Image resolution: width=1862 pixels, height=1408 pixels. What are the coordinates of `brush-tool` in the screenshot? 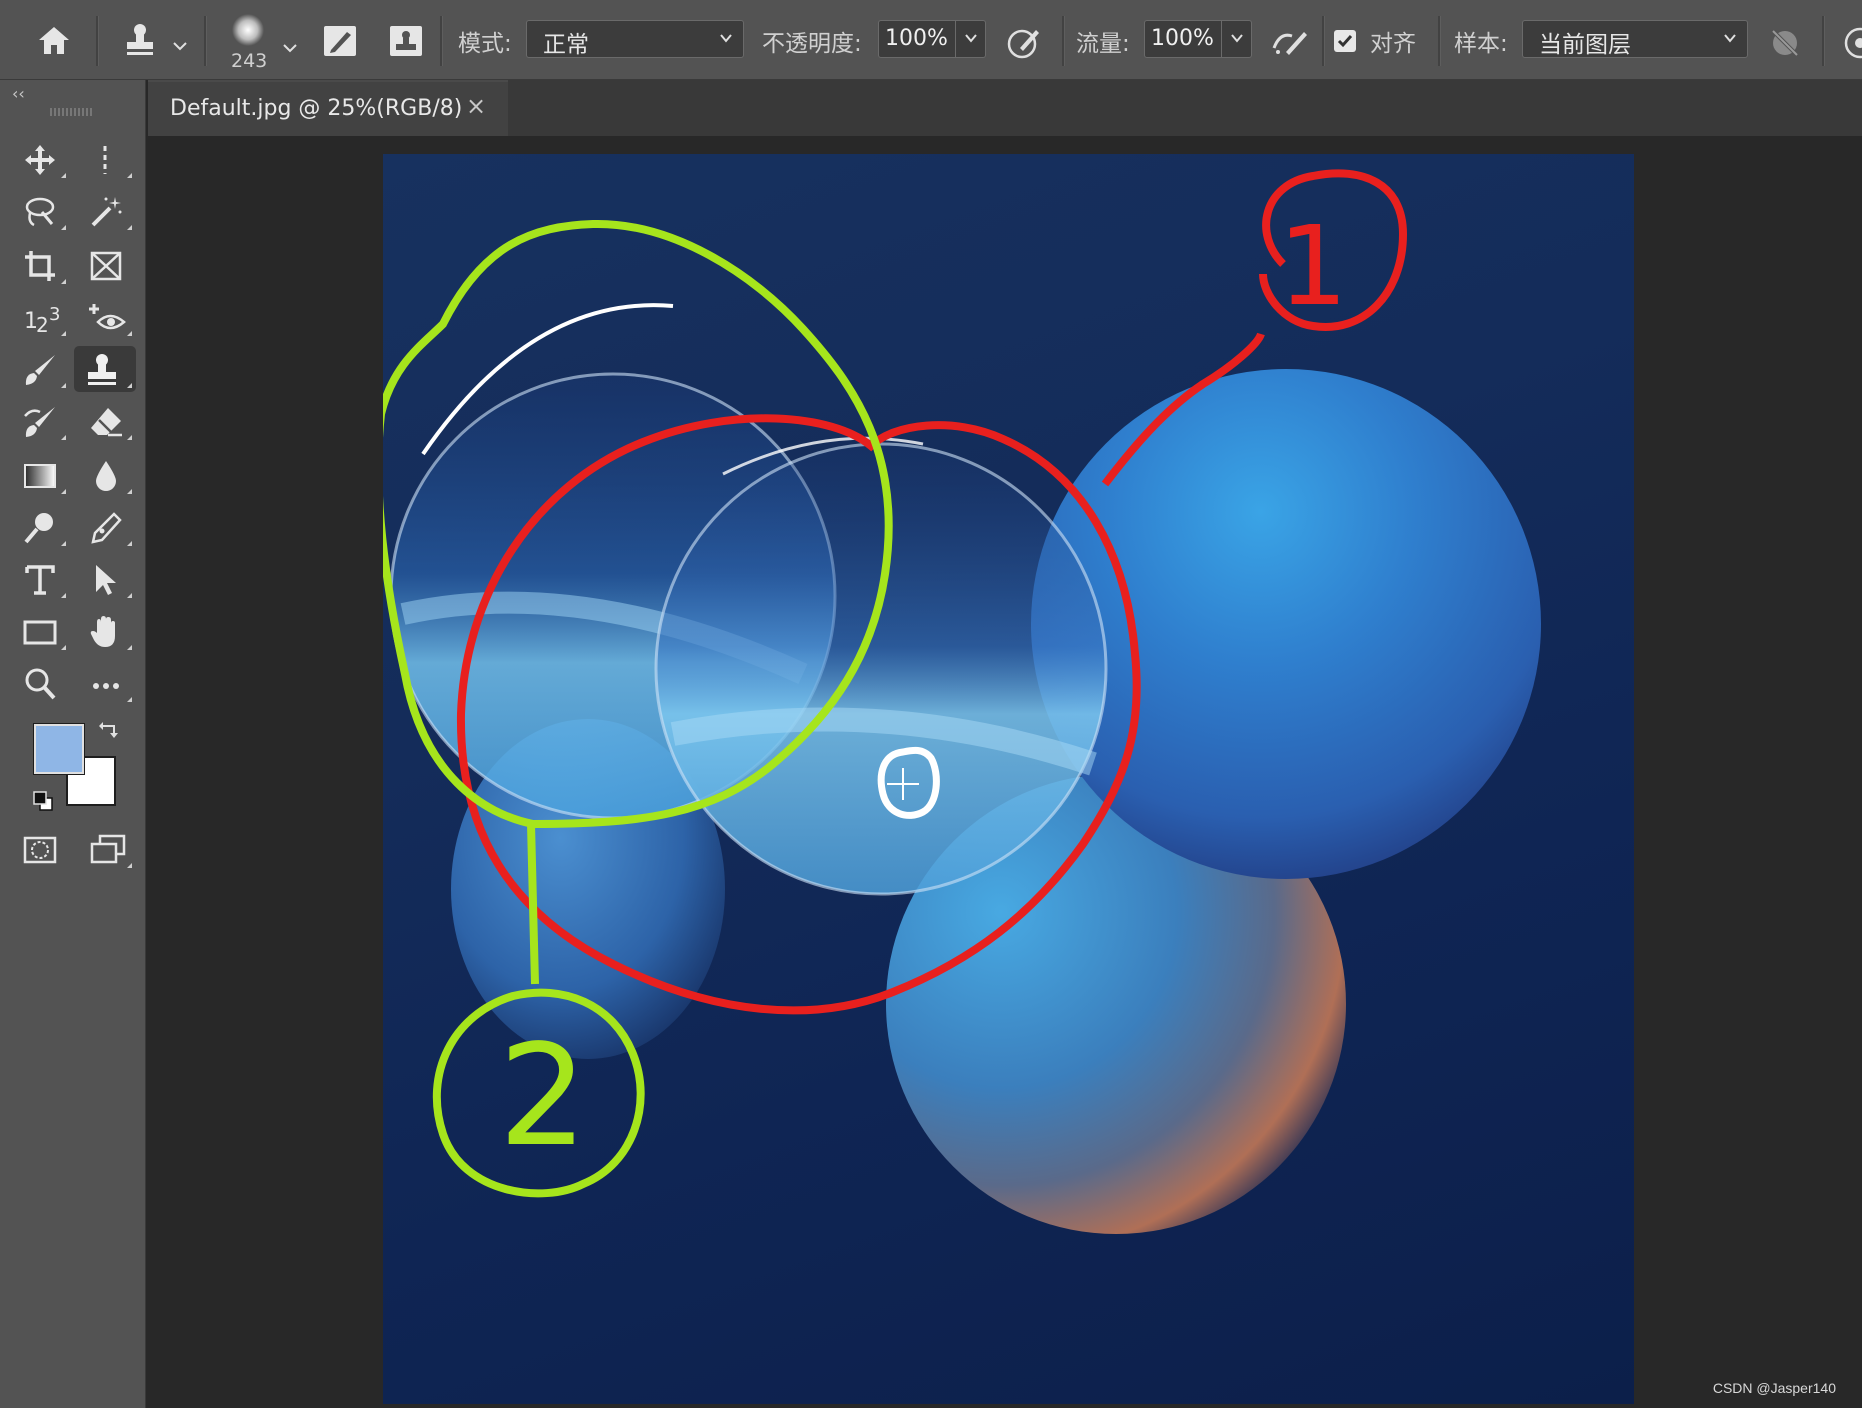 It's located at (42, 369).